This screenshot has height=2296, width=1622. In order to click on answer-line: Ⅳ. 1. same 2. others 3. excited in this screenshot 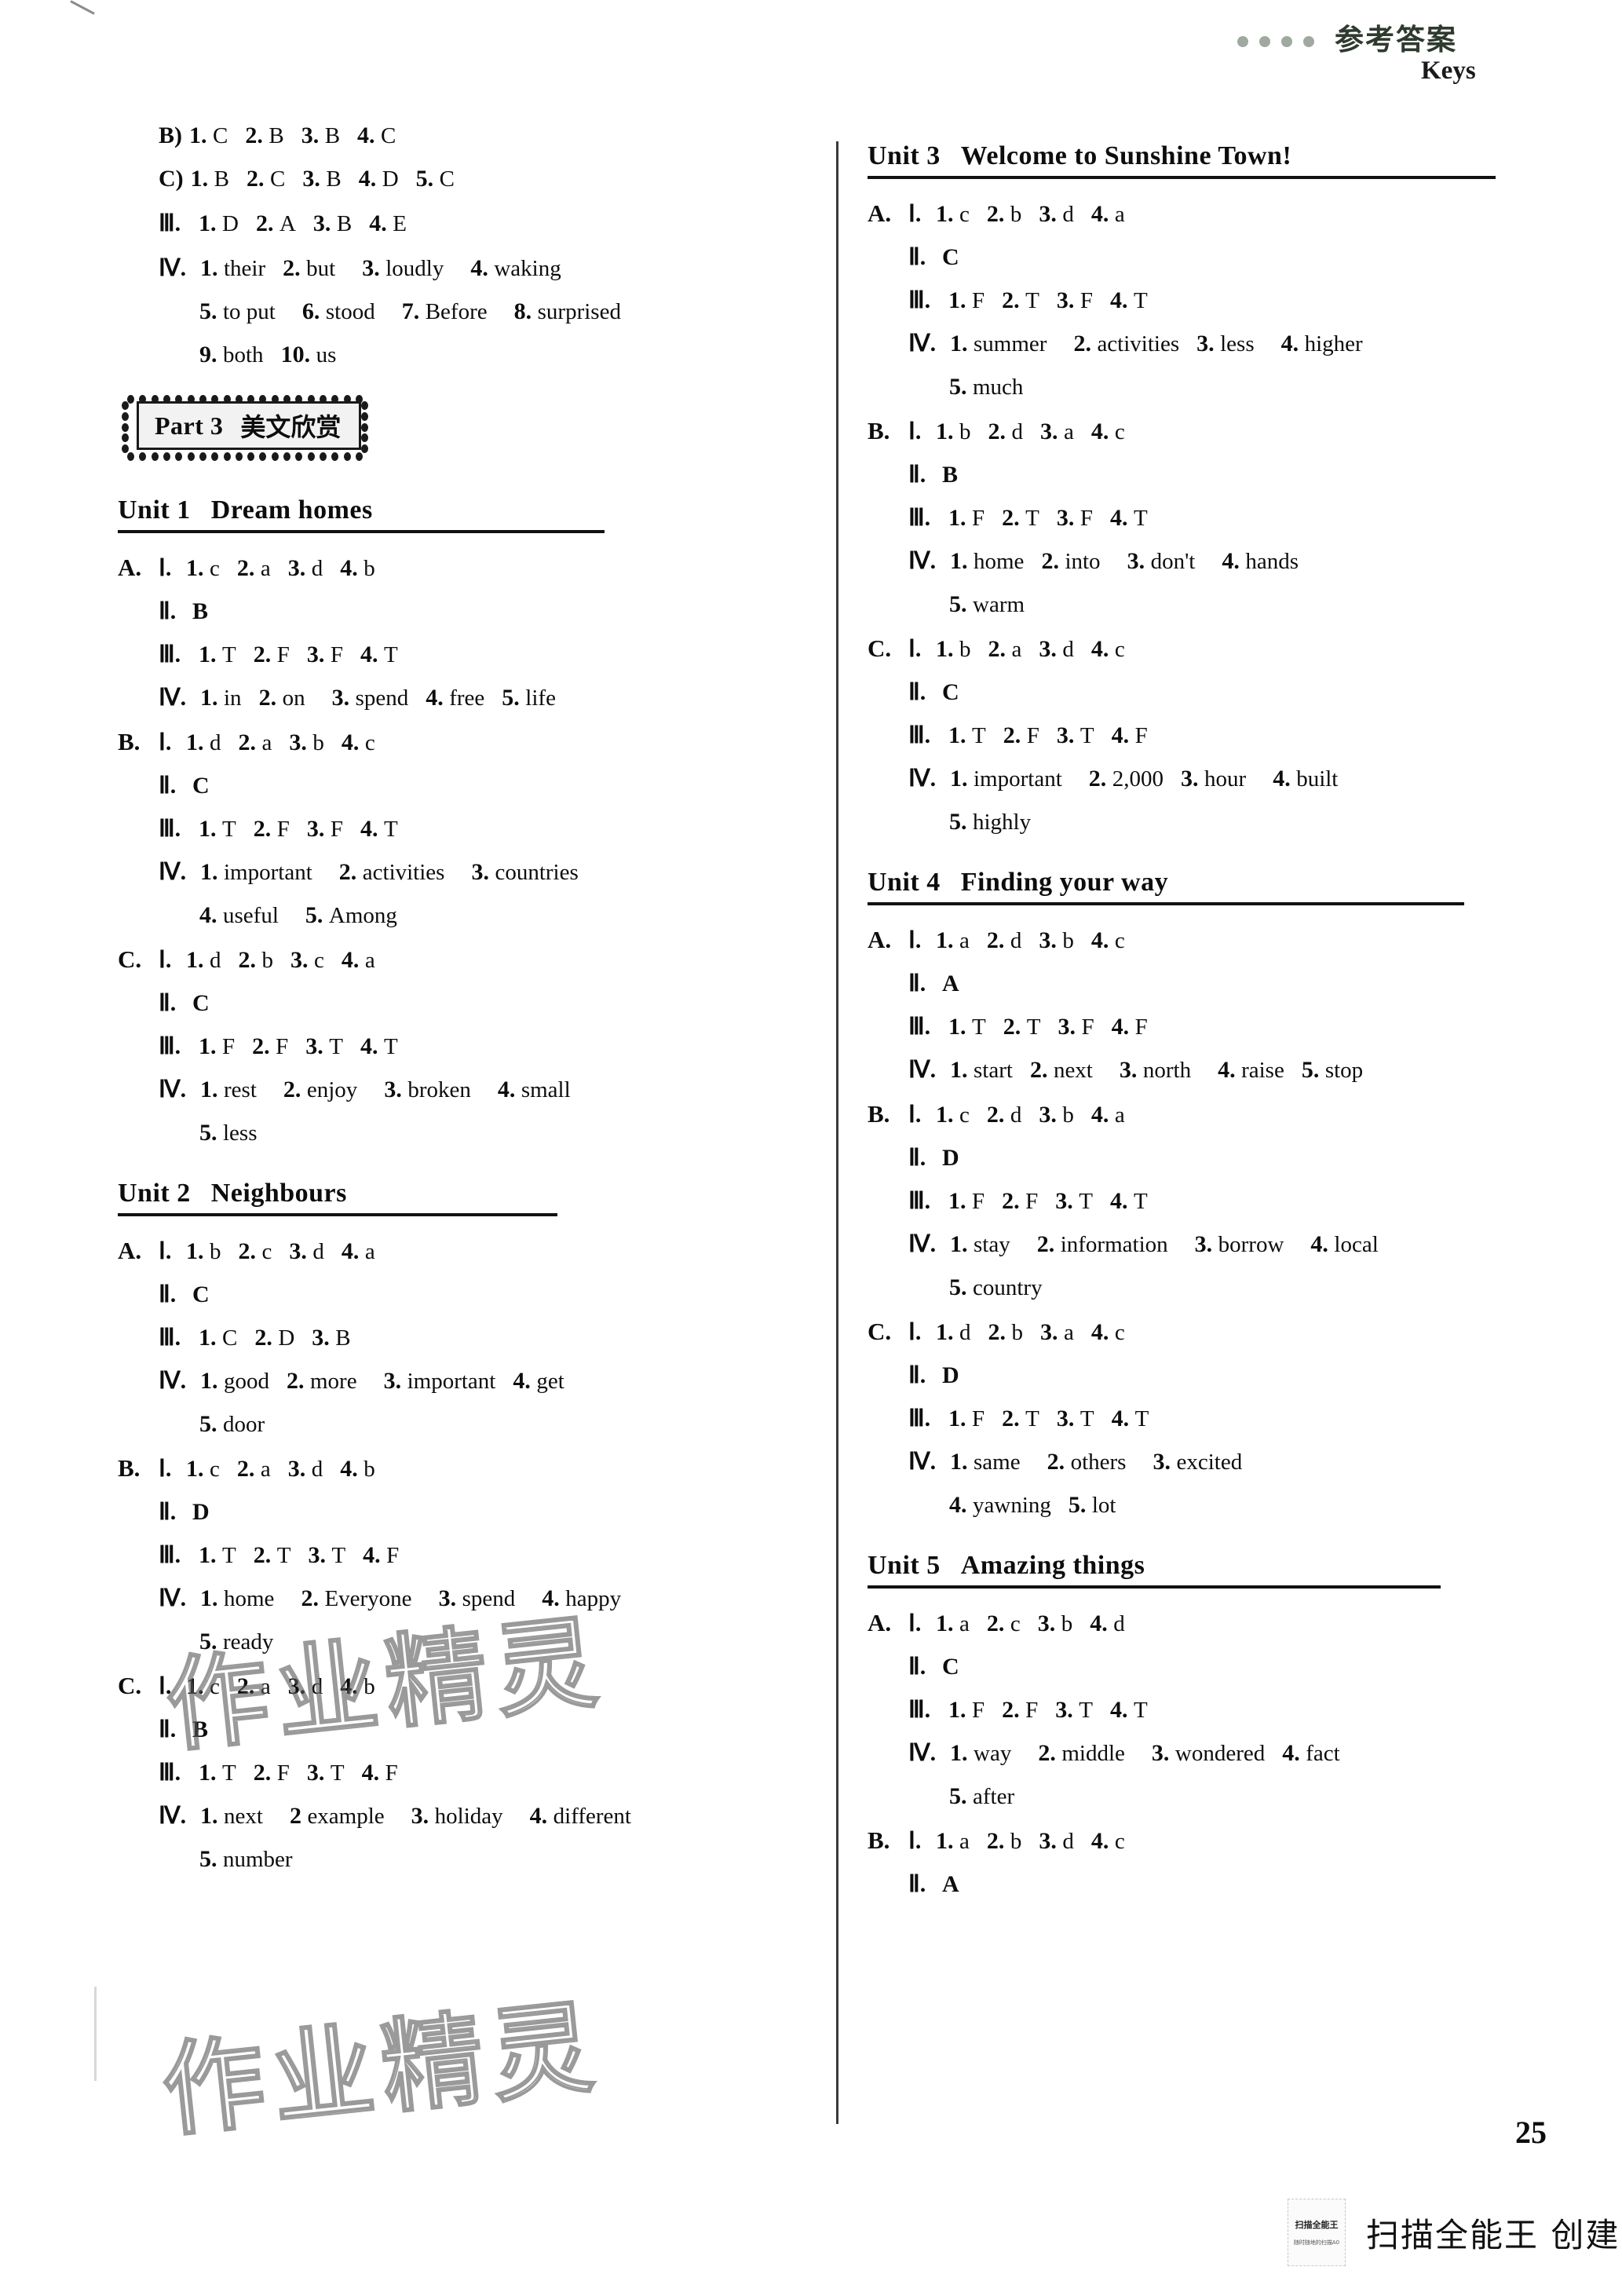, I will do `click(1213, 1462)`.